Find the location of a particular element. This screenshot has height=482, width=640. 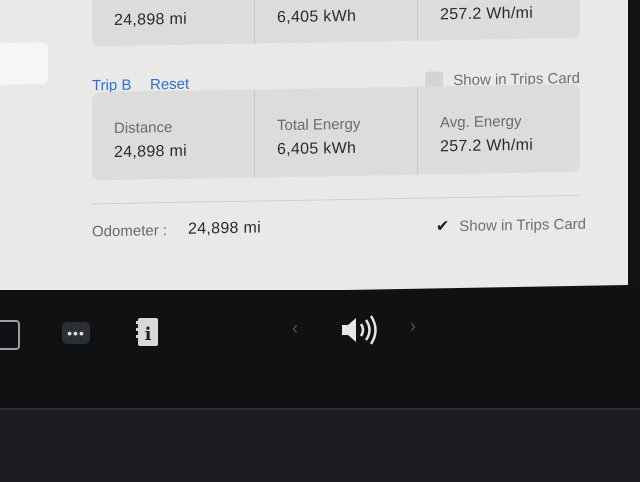

trip-b-energy-value: 6,405 kWh is located at coordinates (317, 149).